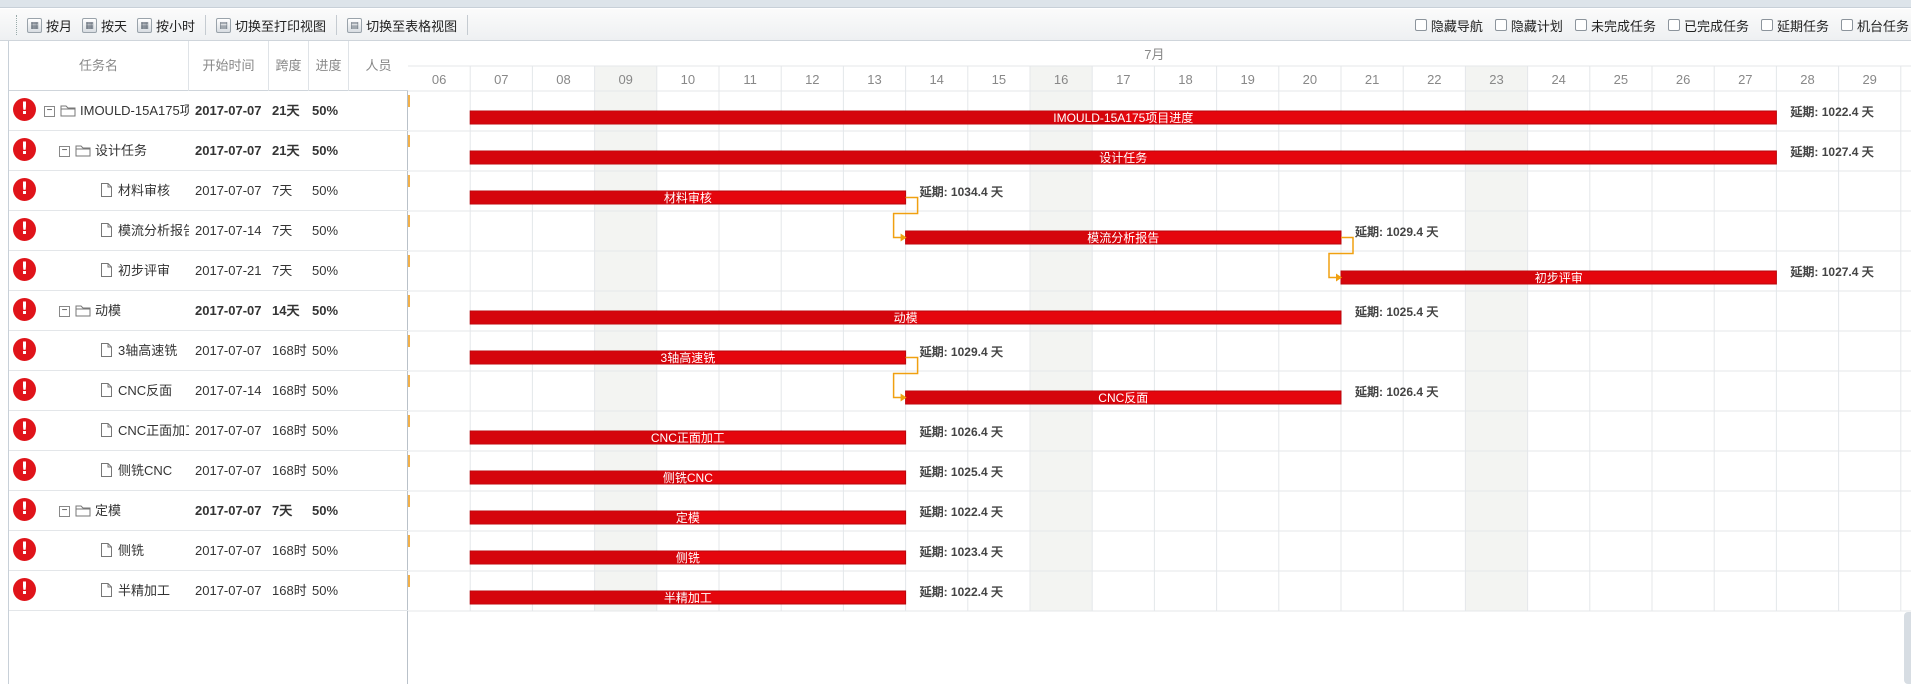 The image size is (1911, 684). Describe the element at coordinates (1123, 79) in the screenshot. I see `day-label: 17` at that location.